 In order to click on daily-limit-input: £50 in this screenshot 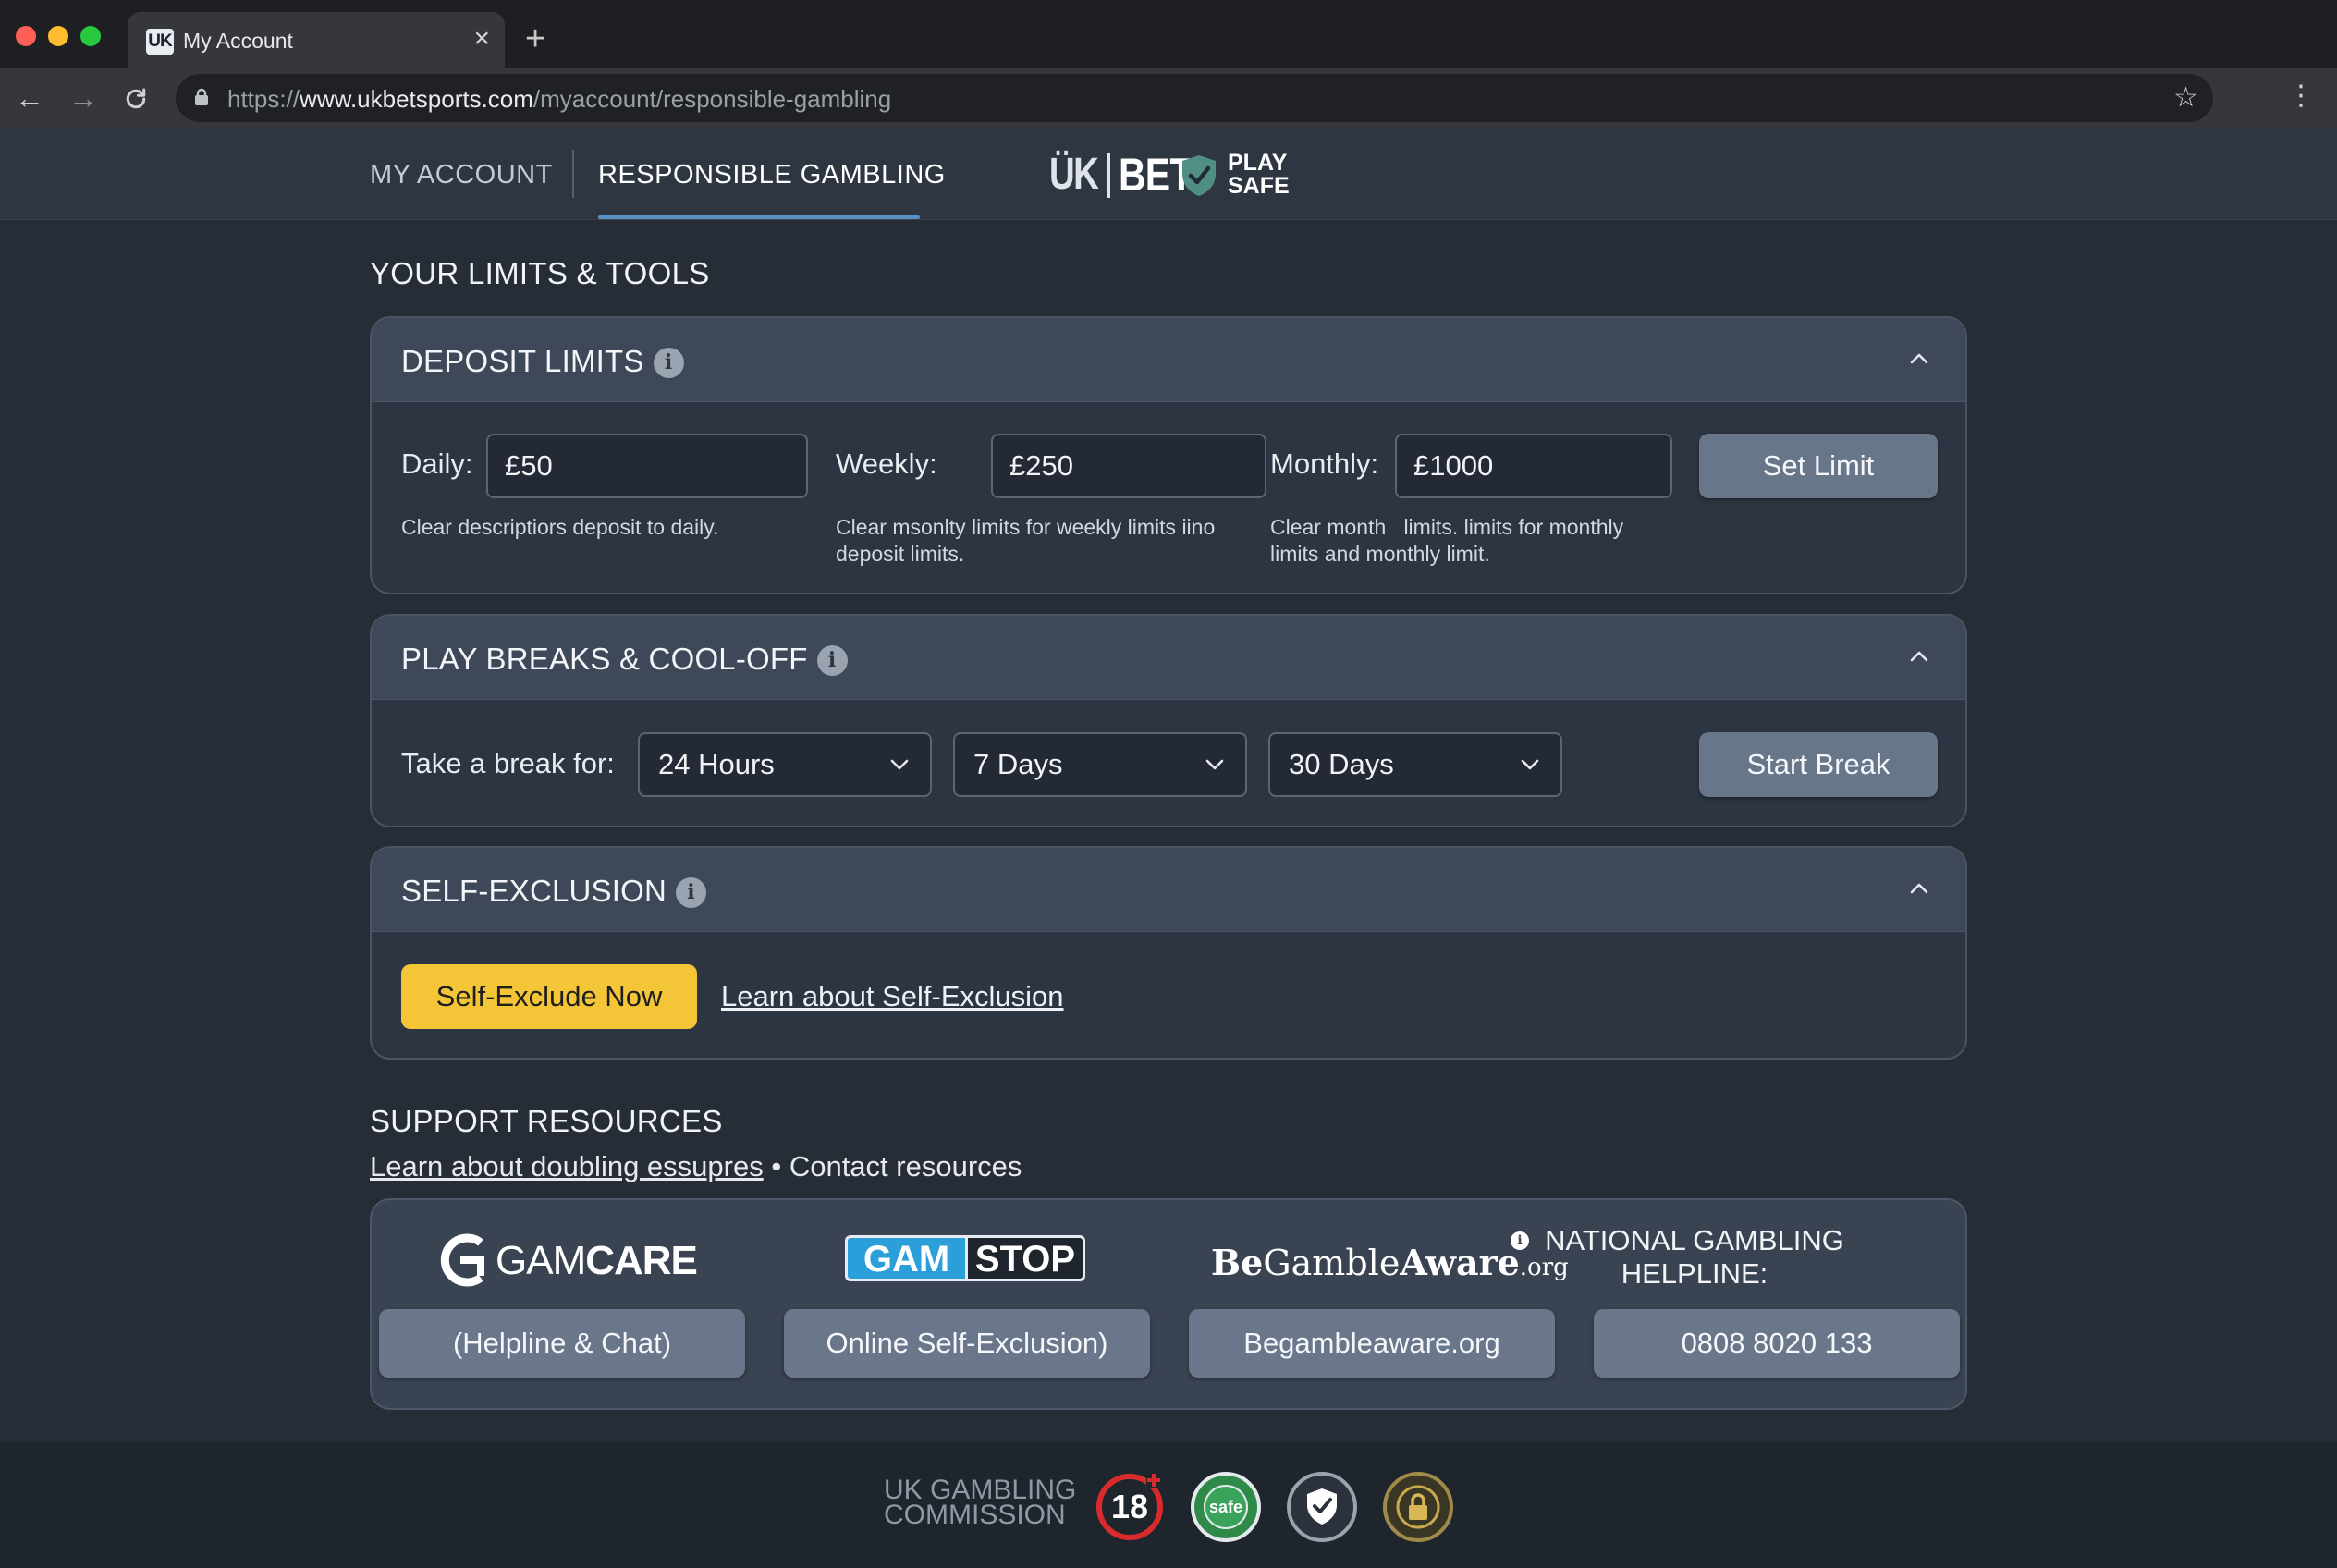, I will do `click(647, 466)`.